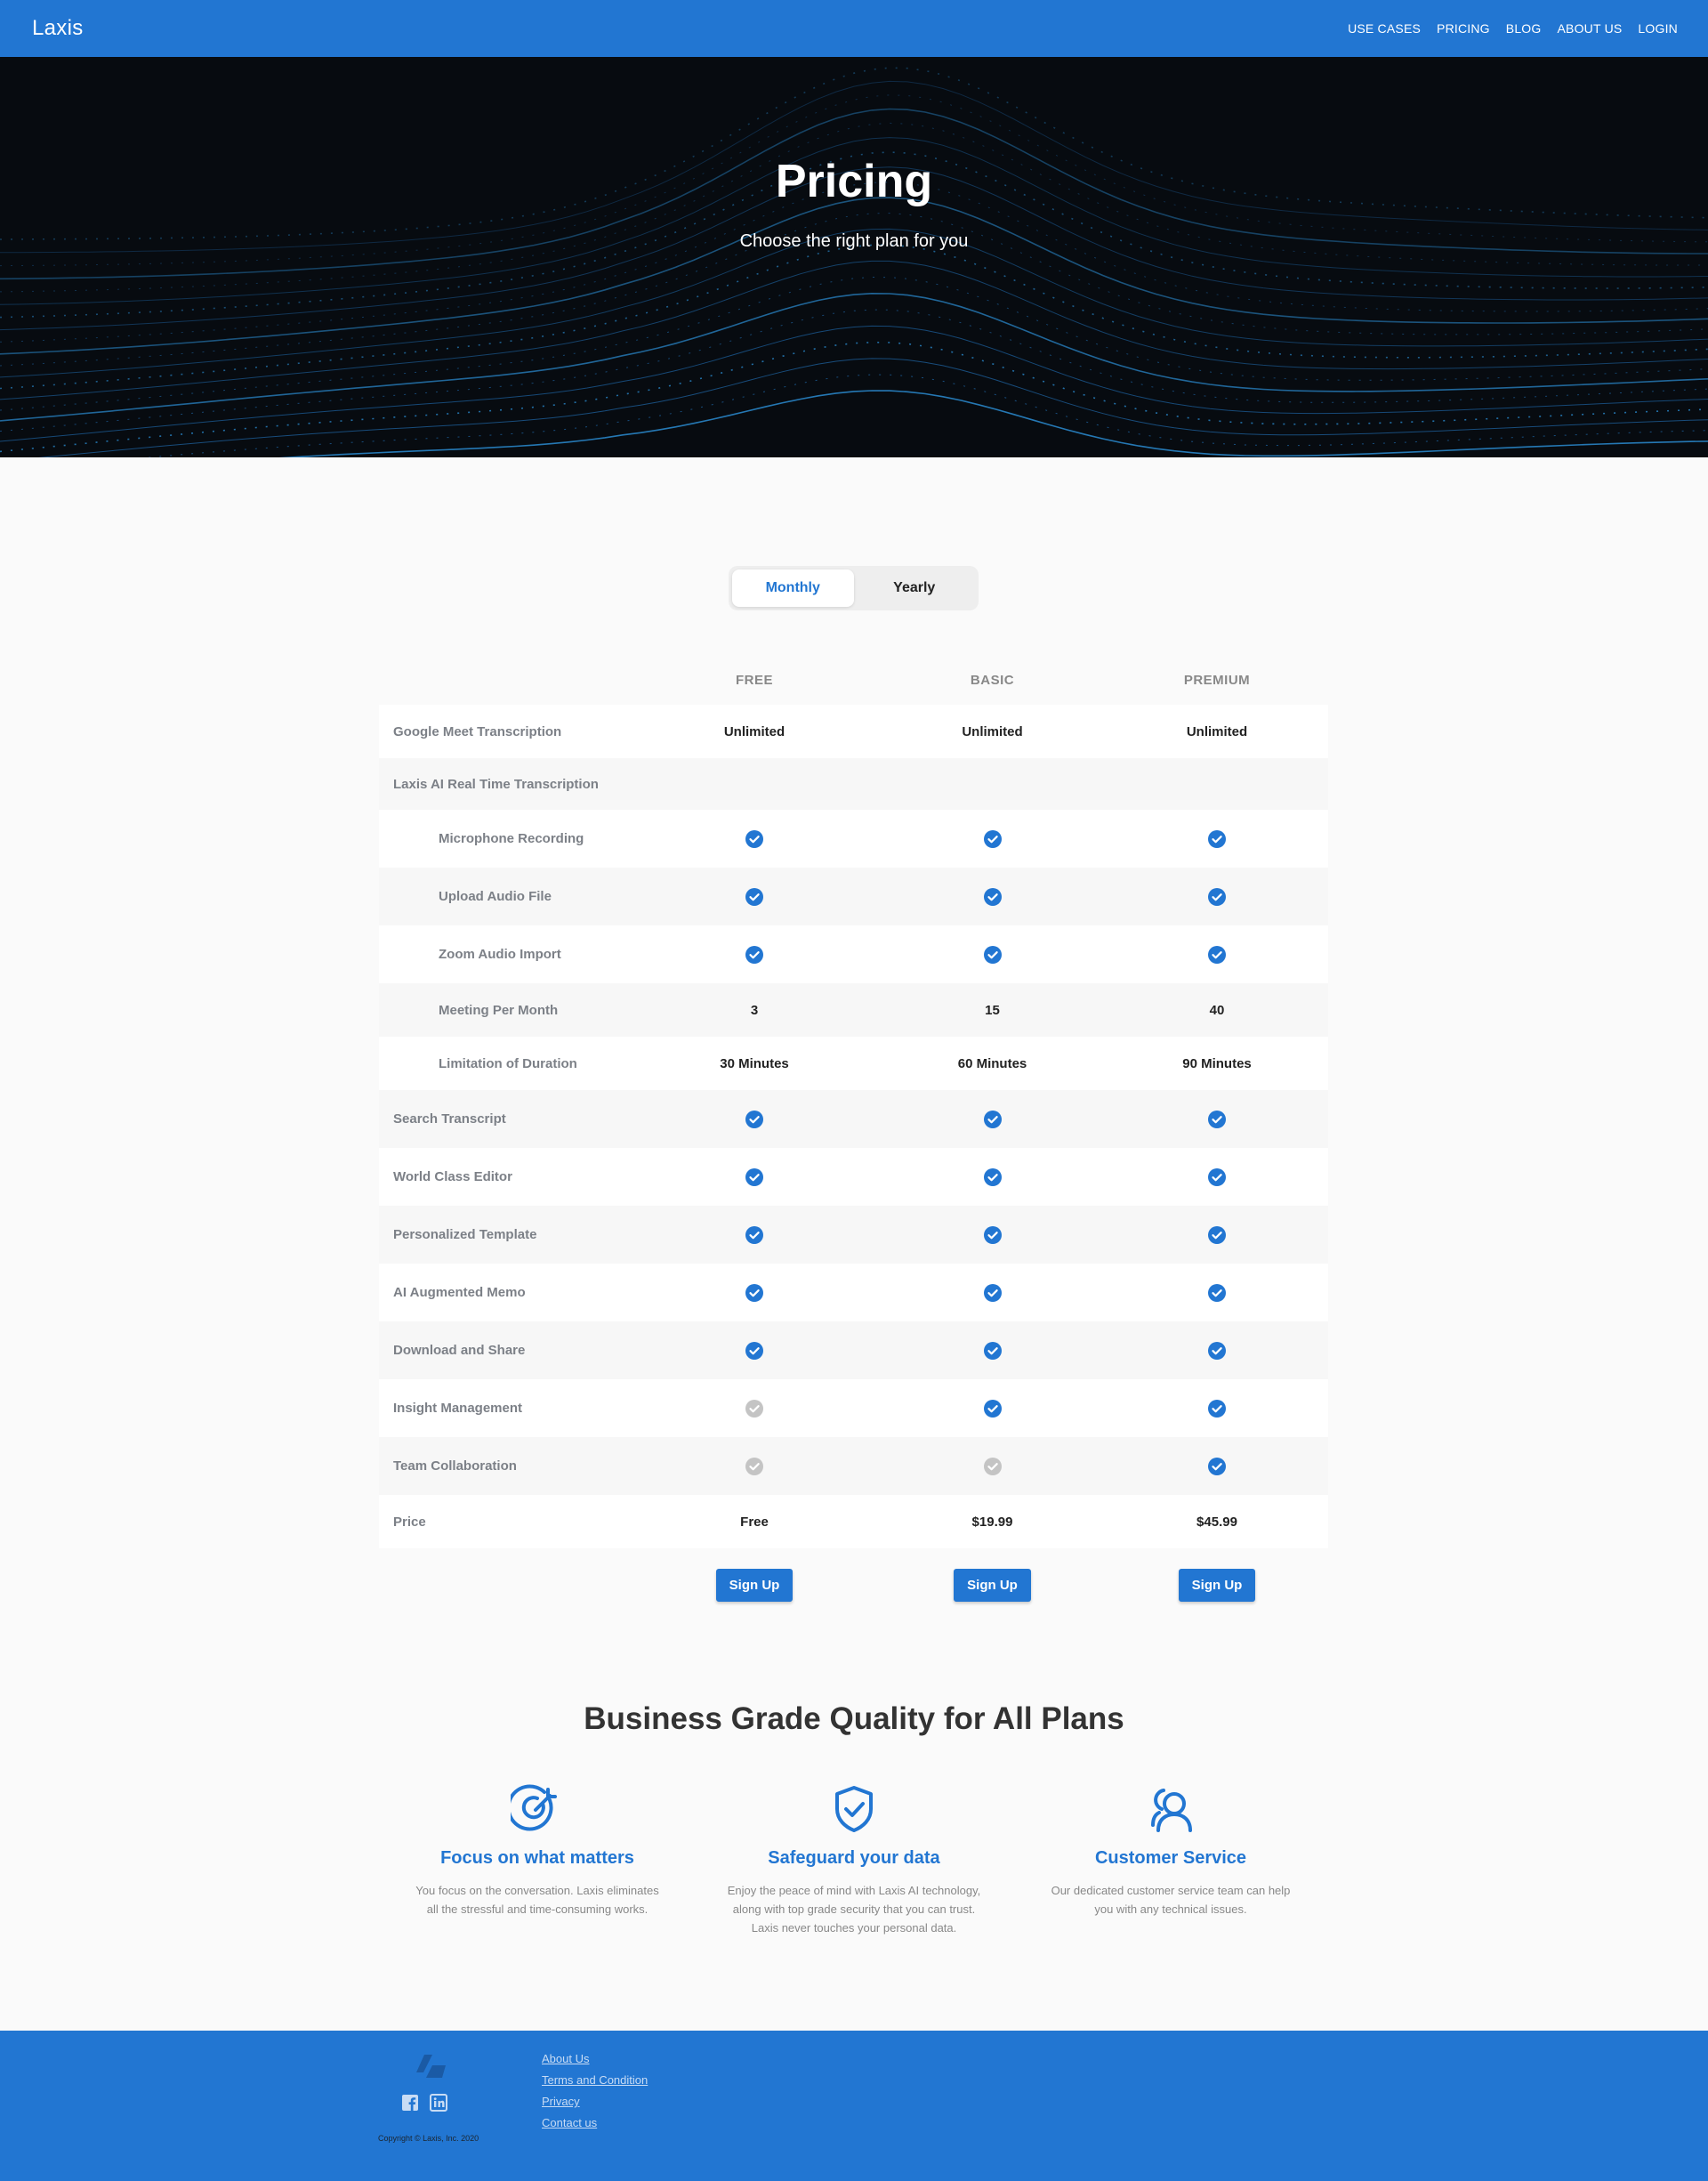  Describe the element at coordinates (754, 731) in the screenshot. I see `feature-value-free: Unlimited` at that location.